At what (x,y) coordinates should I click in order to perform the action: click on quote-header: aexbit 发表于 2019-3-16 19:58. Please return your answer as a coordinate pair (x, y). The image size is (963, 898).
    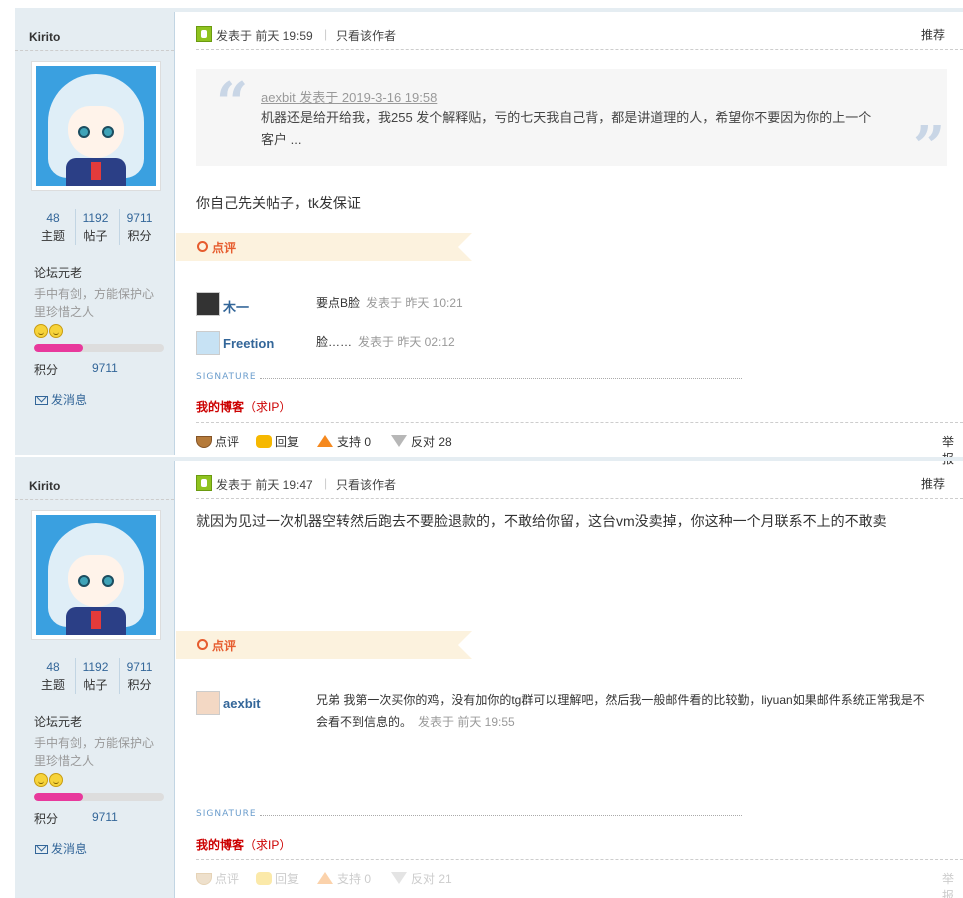
    Looking at the image, I should click on (349, 96).